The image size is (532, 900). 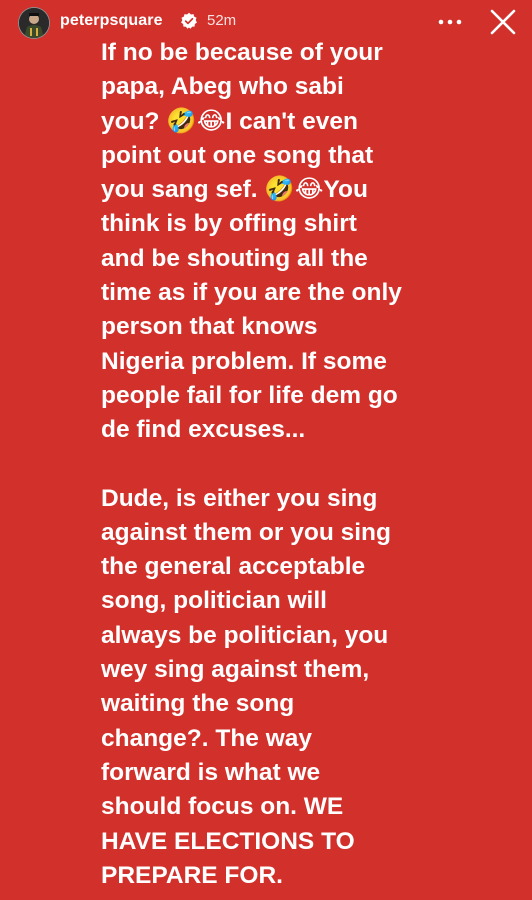 I want to click on avatar, so click(x=34, y=23).